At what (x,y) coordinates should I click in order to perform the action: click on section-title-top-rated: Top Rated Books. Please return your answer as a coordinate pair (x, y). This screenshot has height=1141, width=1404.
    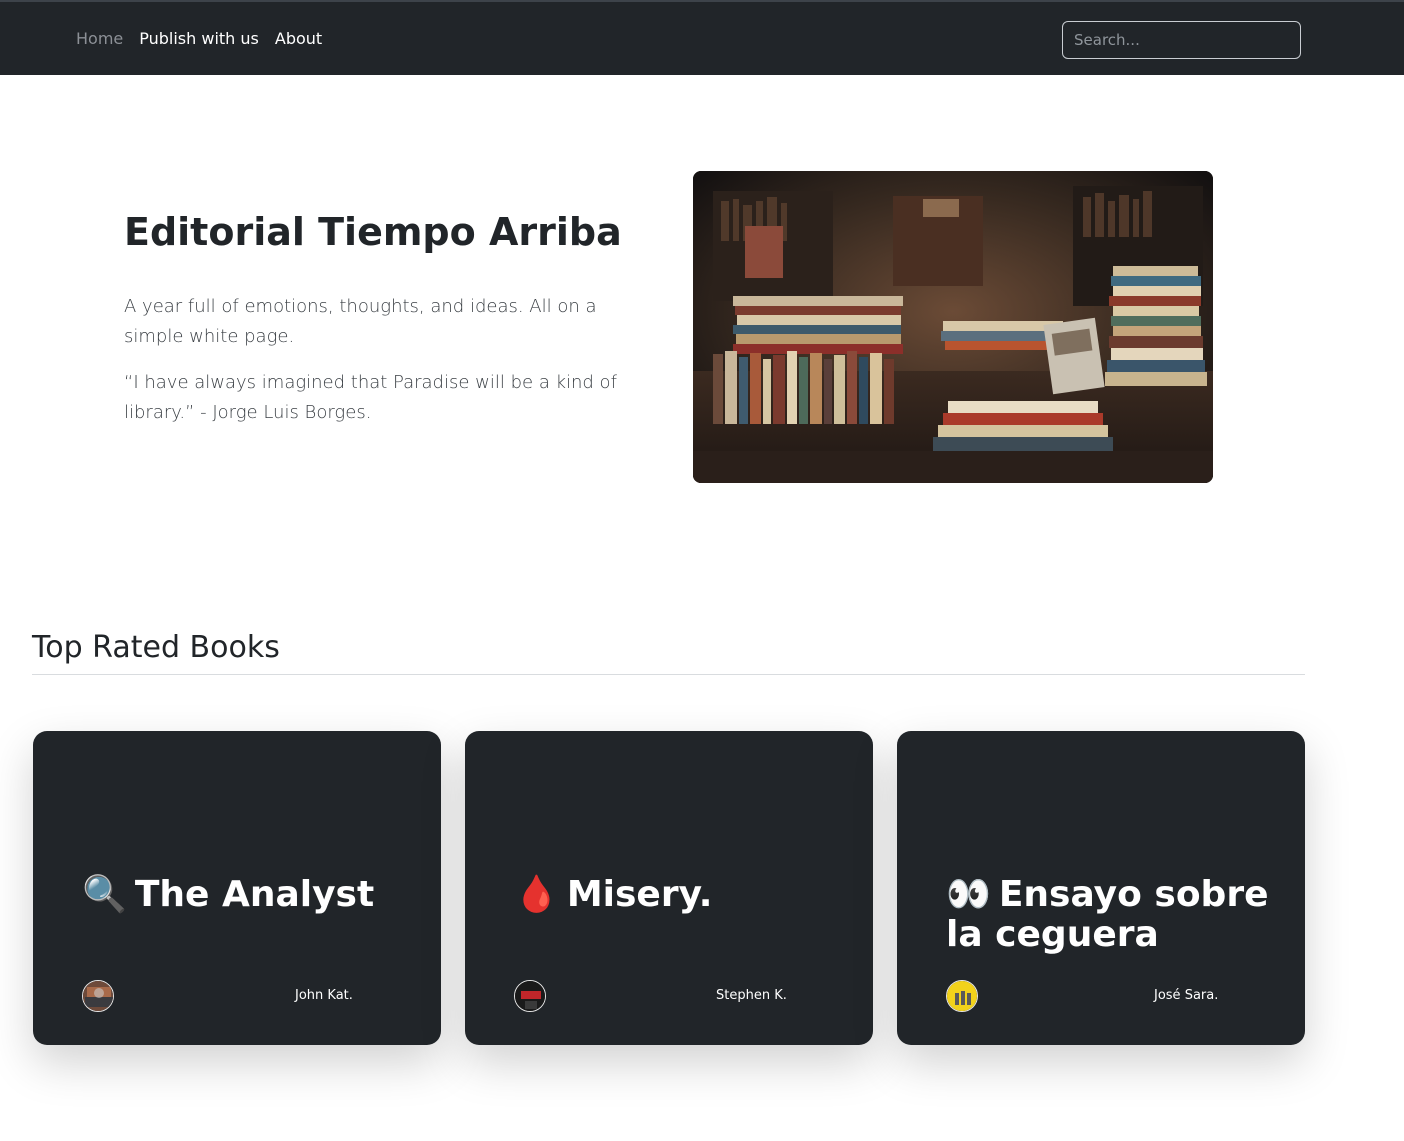
    Looking at the image, I should click on (156, 647).